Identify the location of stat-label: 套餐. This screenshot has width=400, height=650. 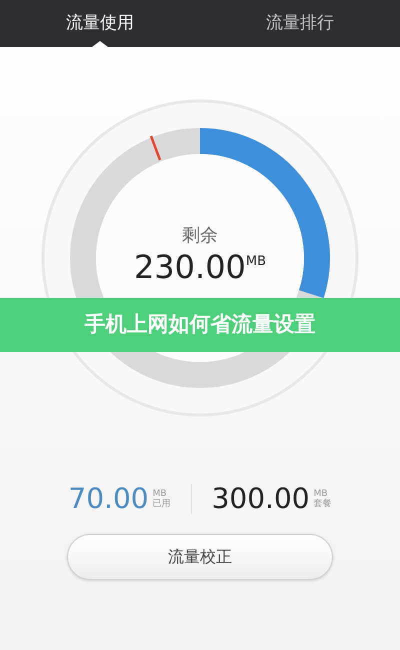
(323, 504).